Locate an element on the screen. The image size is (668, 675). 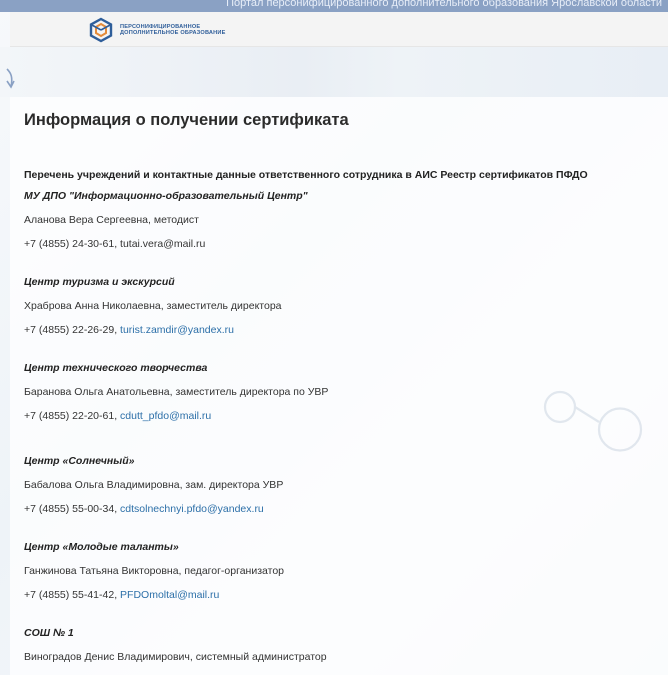
pfdo-logo-icon is located at coordinates (101, 30).